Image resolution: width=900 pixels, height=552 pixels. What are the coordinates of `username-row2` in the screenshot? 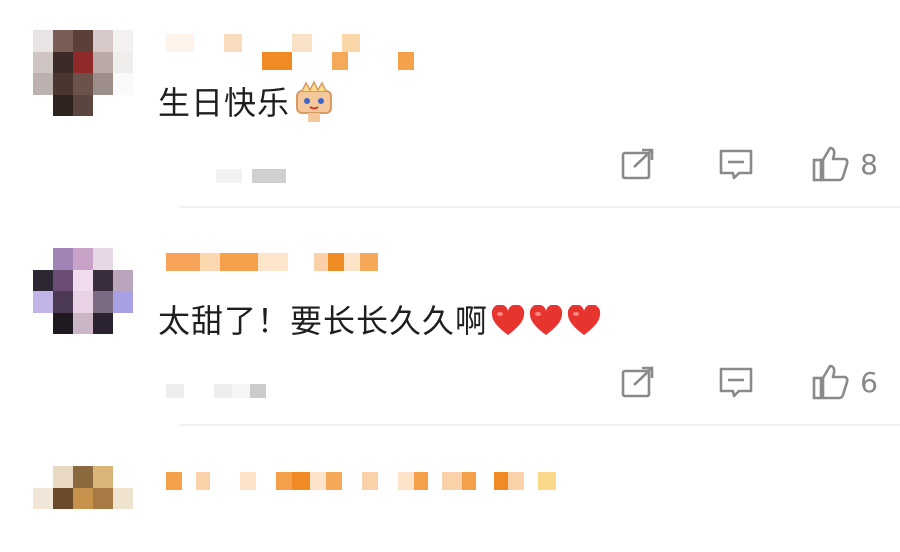 It's located at (290, 61).